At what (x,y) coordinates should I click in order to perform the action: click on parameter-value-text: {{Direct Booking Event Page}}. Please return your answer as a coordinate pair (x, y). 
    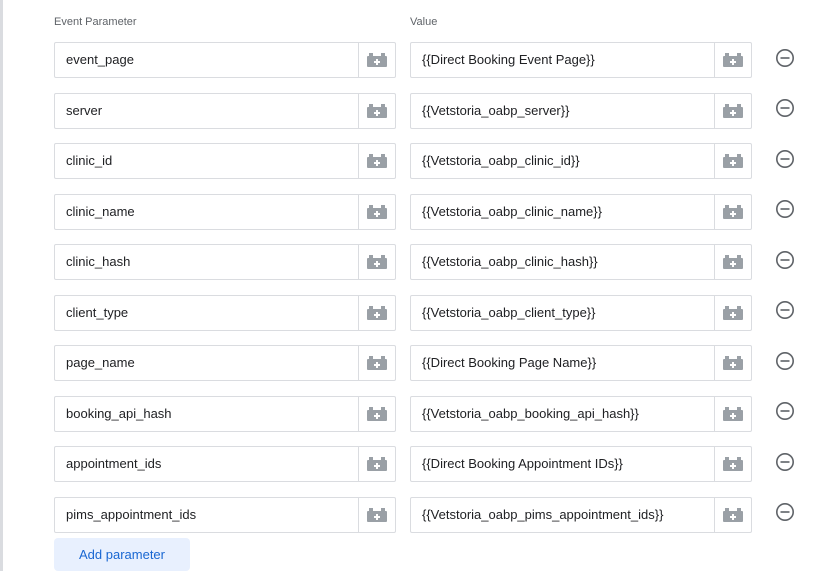
    Looking at the image, I should click on (508, 59).